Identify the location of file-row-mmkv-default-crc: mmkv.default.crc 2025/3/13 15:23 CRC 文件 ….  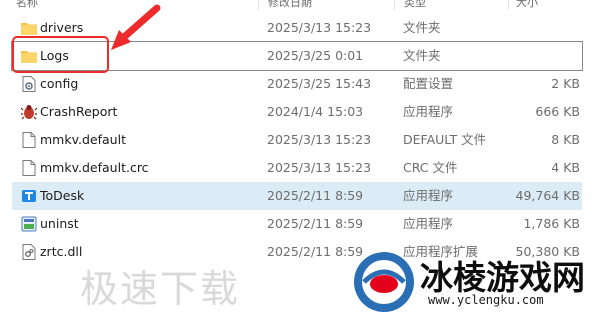
(297, 168).